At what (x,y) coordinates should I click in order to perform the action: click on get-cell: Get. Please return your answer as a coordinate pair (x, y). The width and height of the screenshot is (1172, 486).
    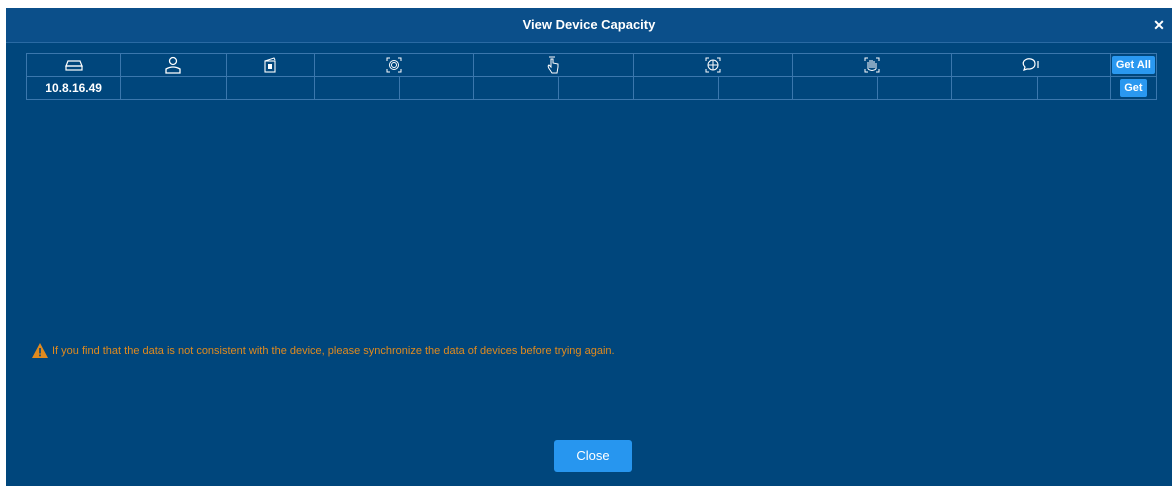
    Looking at the image, I should click on (1133, 88).